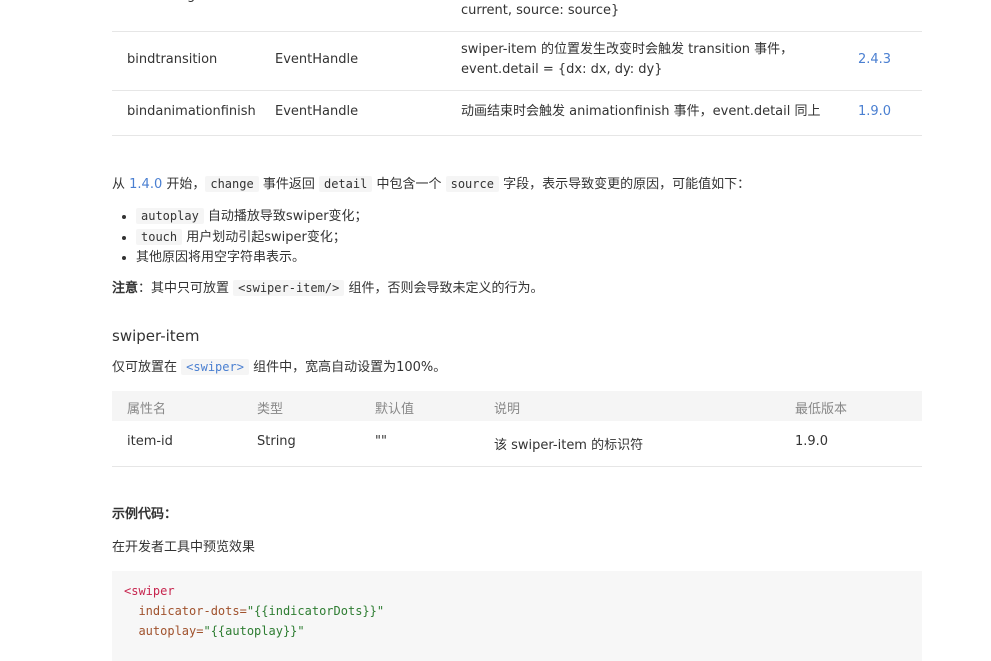 The width and height of the screenshot is (991, 661). I want to click on event-name: bindchange, so click(165, 3).